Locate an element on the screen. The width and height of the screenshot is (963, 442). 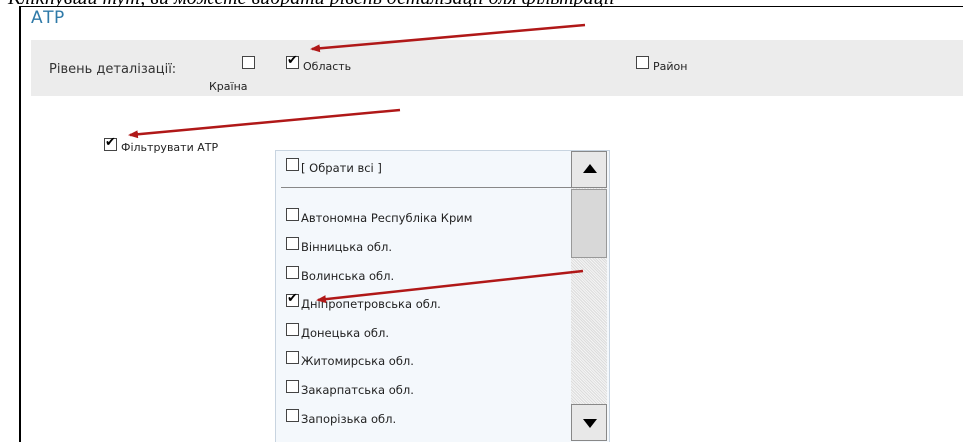
checkbox-raion is located at coordinates (642, 62).